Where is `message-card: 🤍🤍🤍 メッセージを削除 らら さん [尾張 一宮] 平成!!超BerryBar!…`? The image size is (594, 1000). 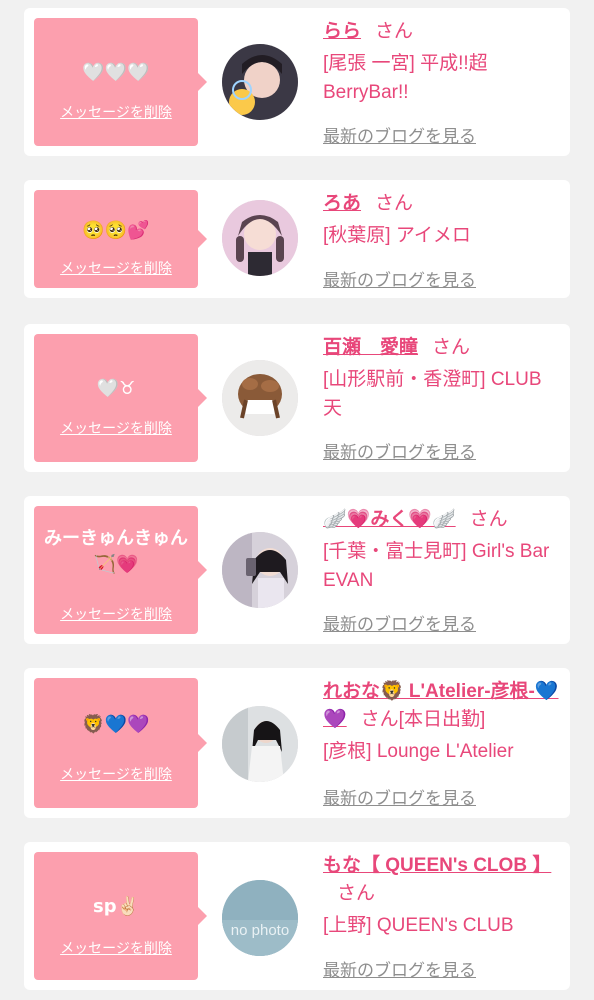 message-card: 🤍🤍🤍 メッセージを削除 らら さん [尾張 一宮] 平成!!超BerryBar!… is located at coordinates (297, 82).